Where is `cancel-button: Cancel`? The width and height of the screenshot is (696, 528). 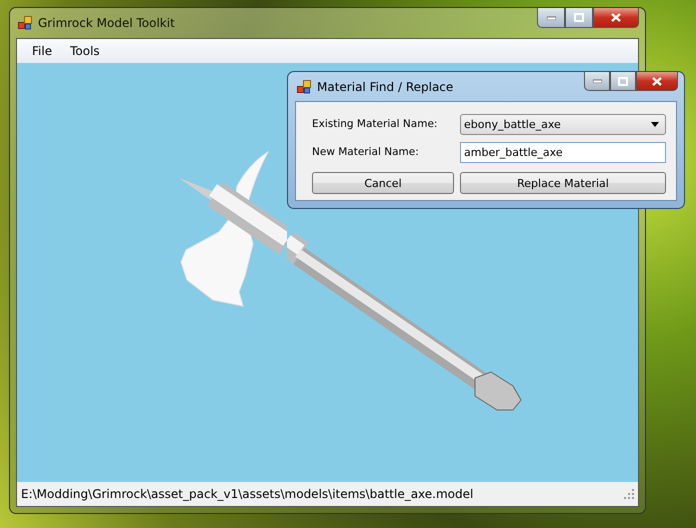 cancel-button: Cancel is located at coordinates (383, 183).